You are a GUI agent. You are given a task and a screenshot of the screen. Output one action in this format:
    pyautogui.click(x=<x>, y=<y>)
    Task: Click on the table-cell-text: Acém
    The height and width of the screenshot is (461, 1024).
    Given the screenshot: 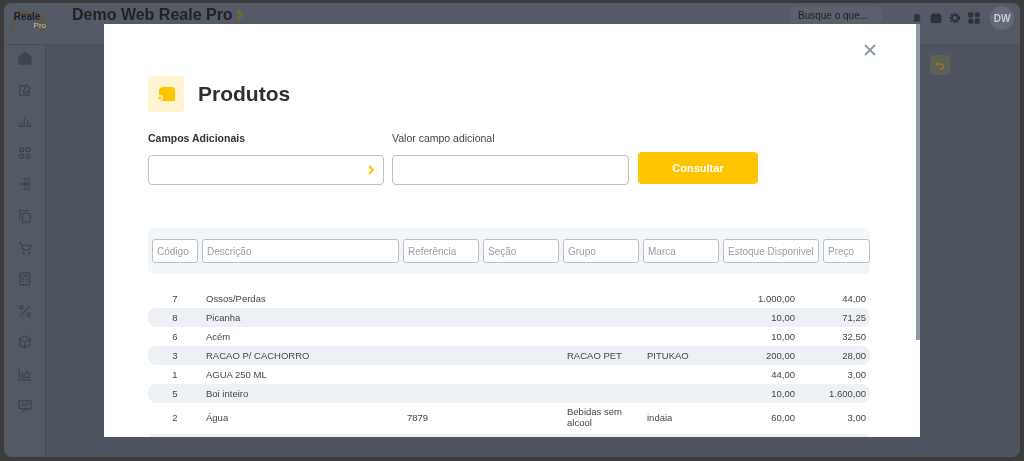 What is the action you would take?
    pyautogui.click(x=218, y=336)
    